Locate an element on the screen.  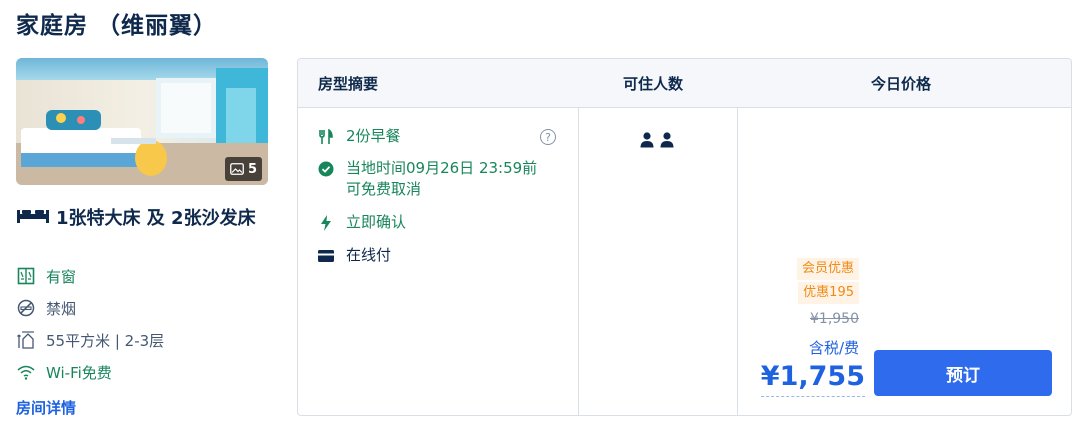
policy-confirm: 立即确认 is located at coordinates (362, 222).